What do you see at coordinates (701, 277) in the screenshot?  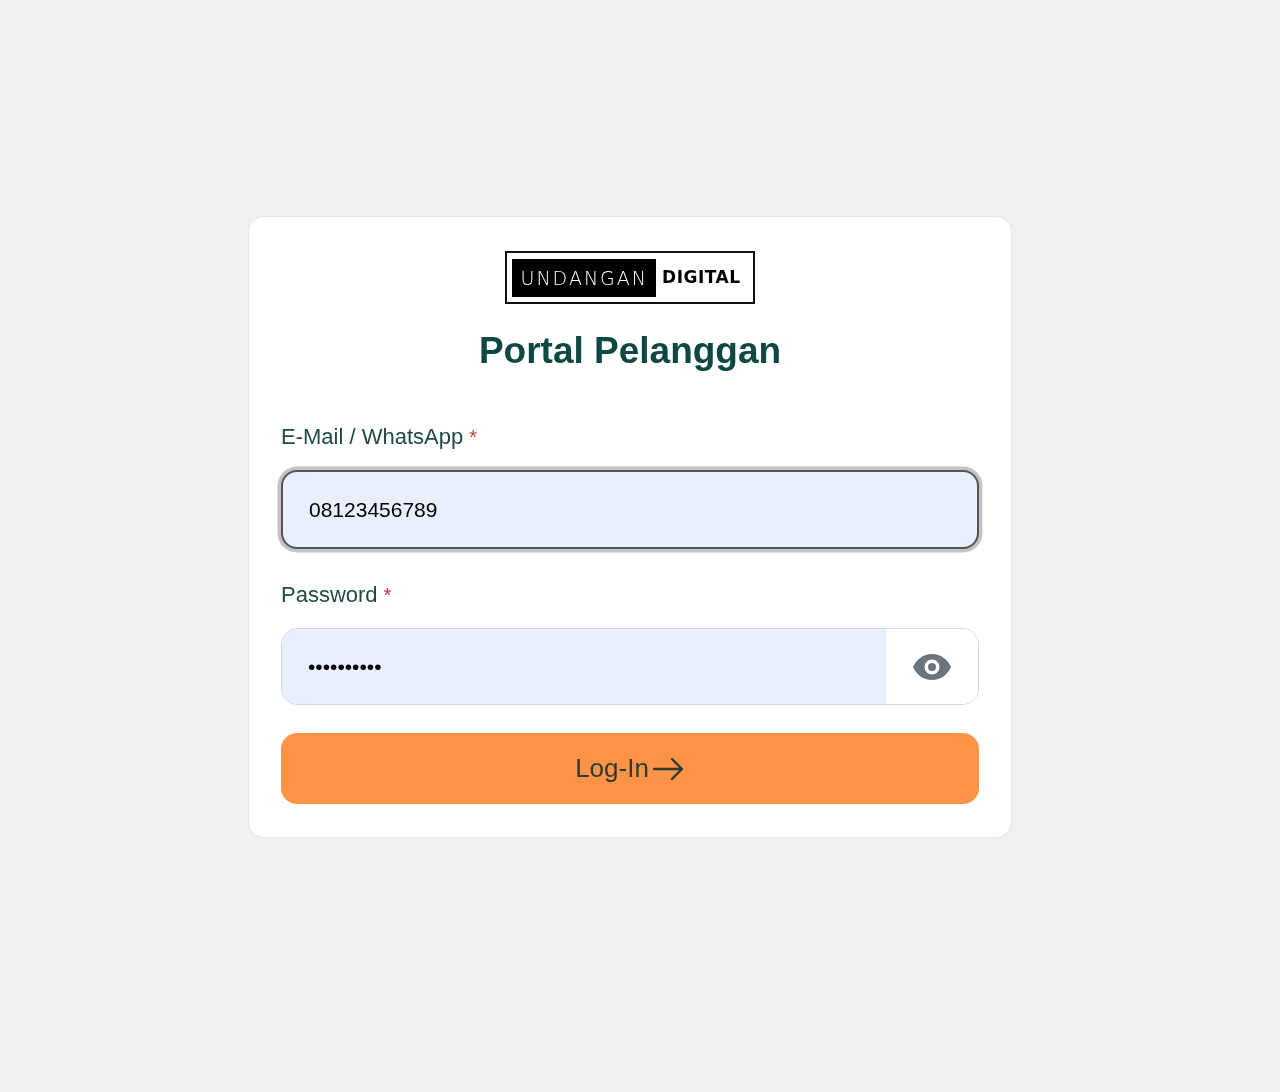 I see `logo-word: DIGITAL` at bounding box center [701, 277].